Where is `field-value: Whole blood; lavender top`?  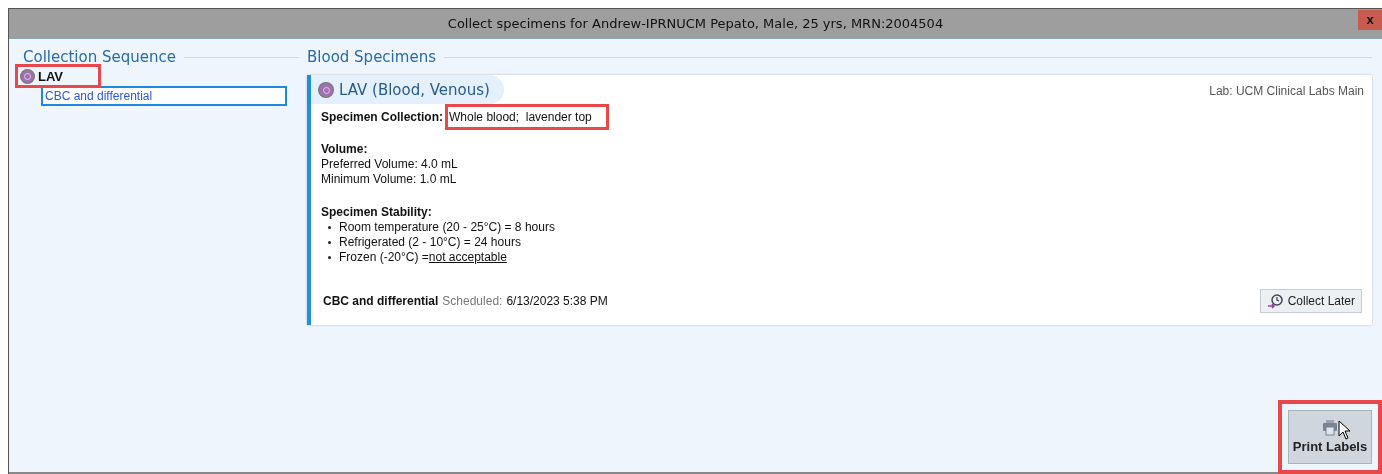
field-value: Whole blood; lavender top is located at coordinates (520, 117).